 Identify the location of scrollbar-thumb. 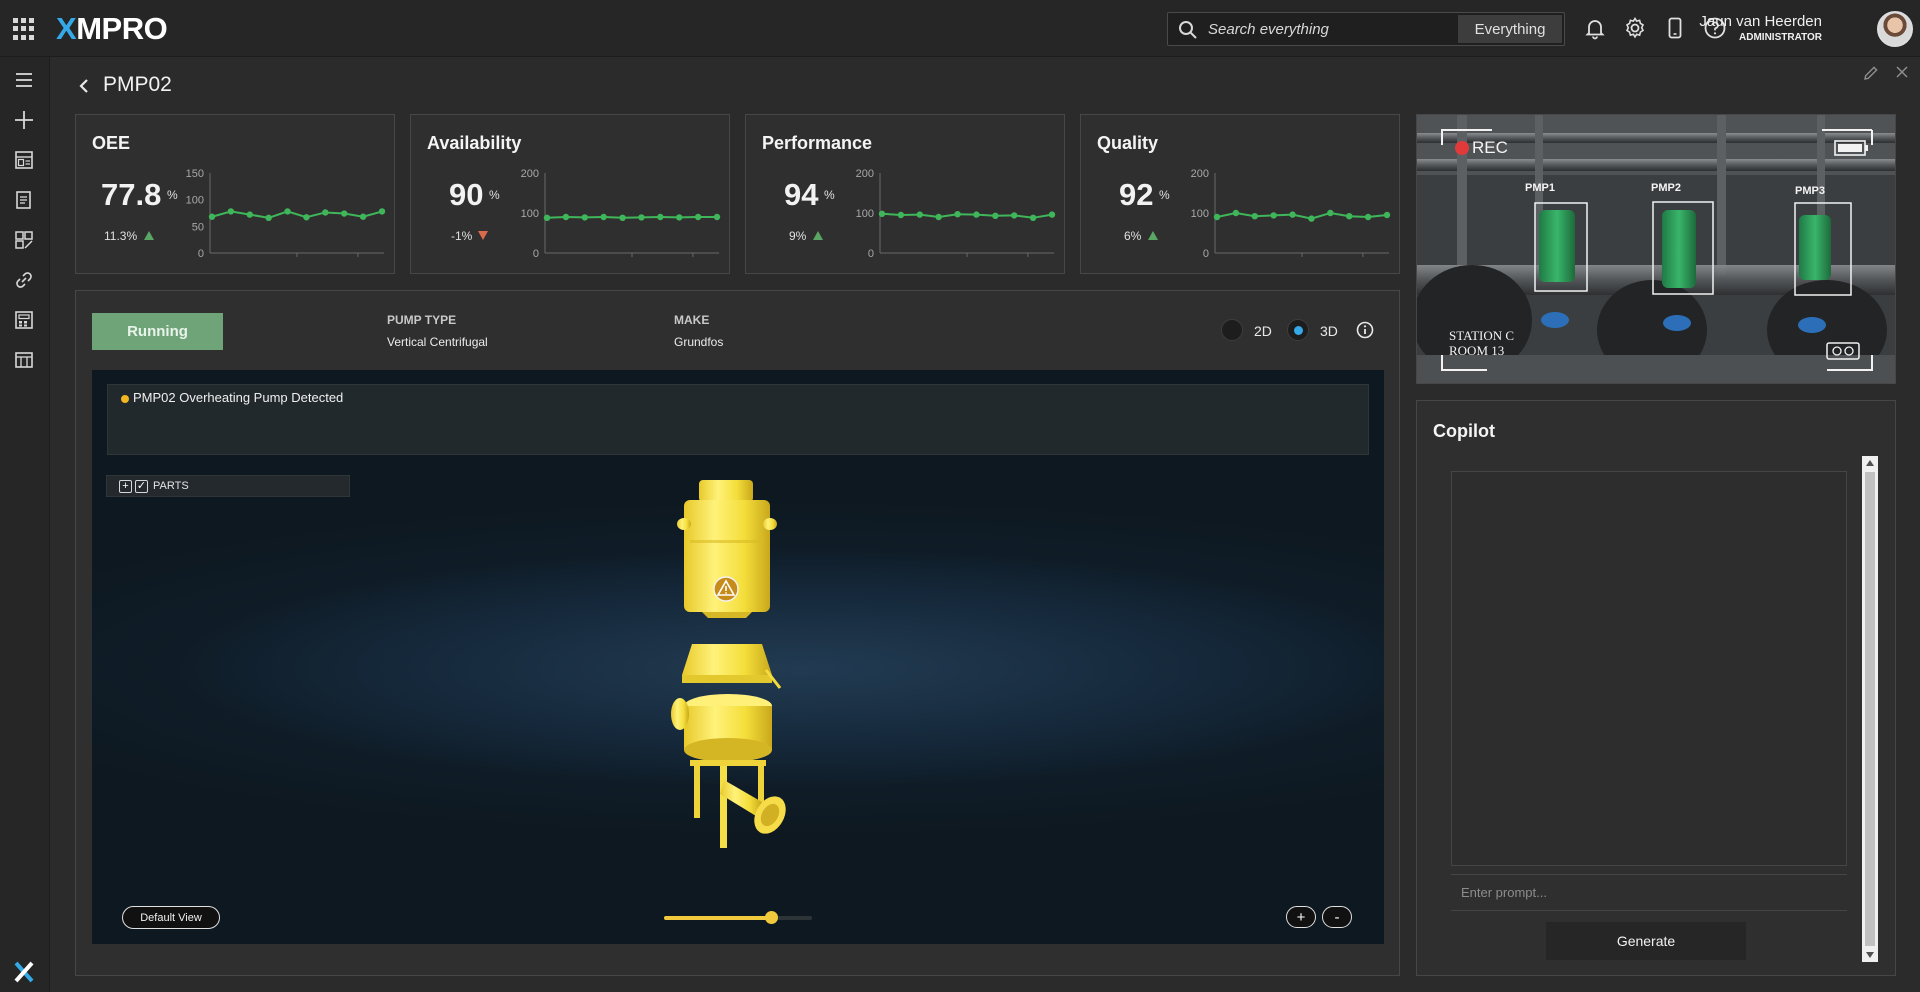
(1870, 709).